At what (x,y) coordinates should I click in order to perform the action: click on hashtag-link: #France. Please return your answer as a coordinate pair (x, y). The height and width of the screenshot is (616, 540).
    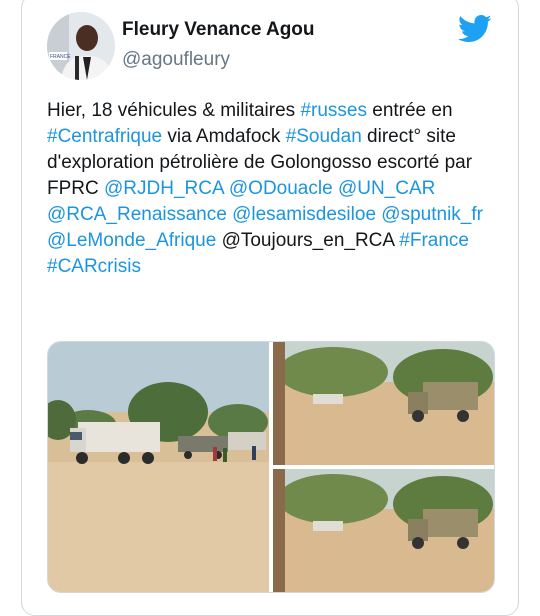
    Looking at the image, I should click on (434, 240).